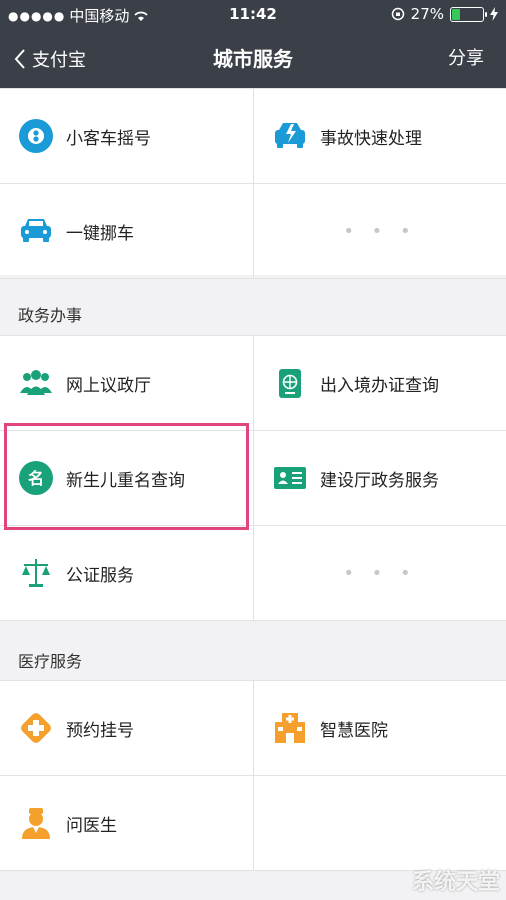  I want to click on id-card-icon, so click(290, 478).